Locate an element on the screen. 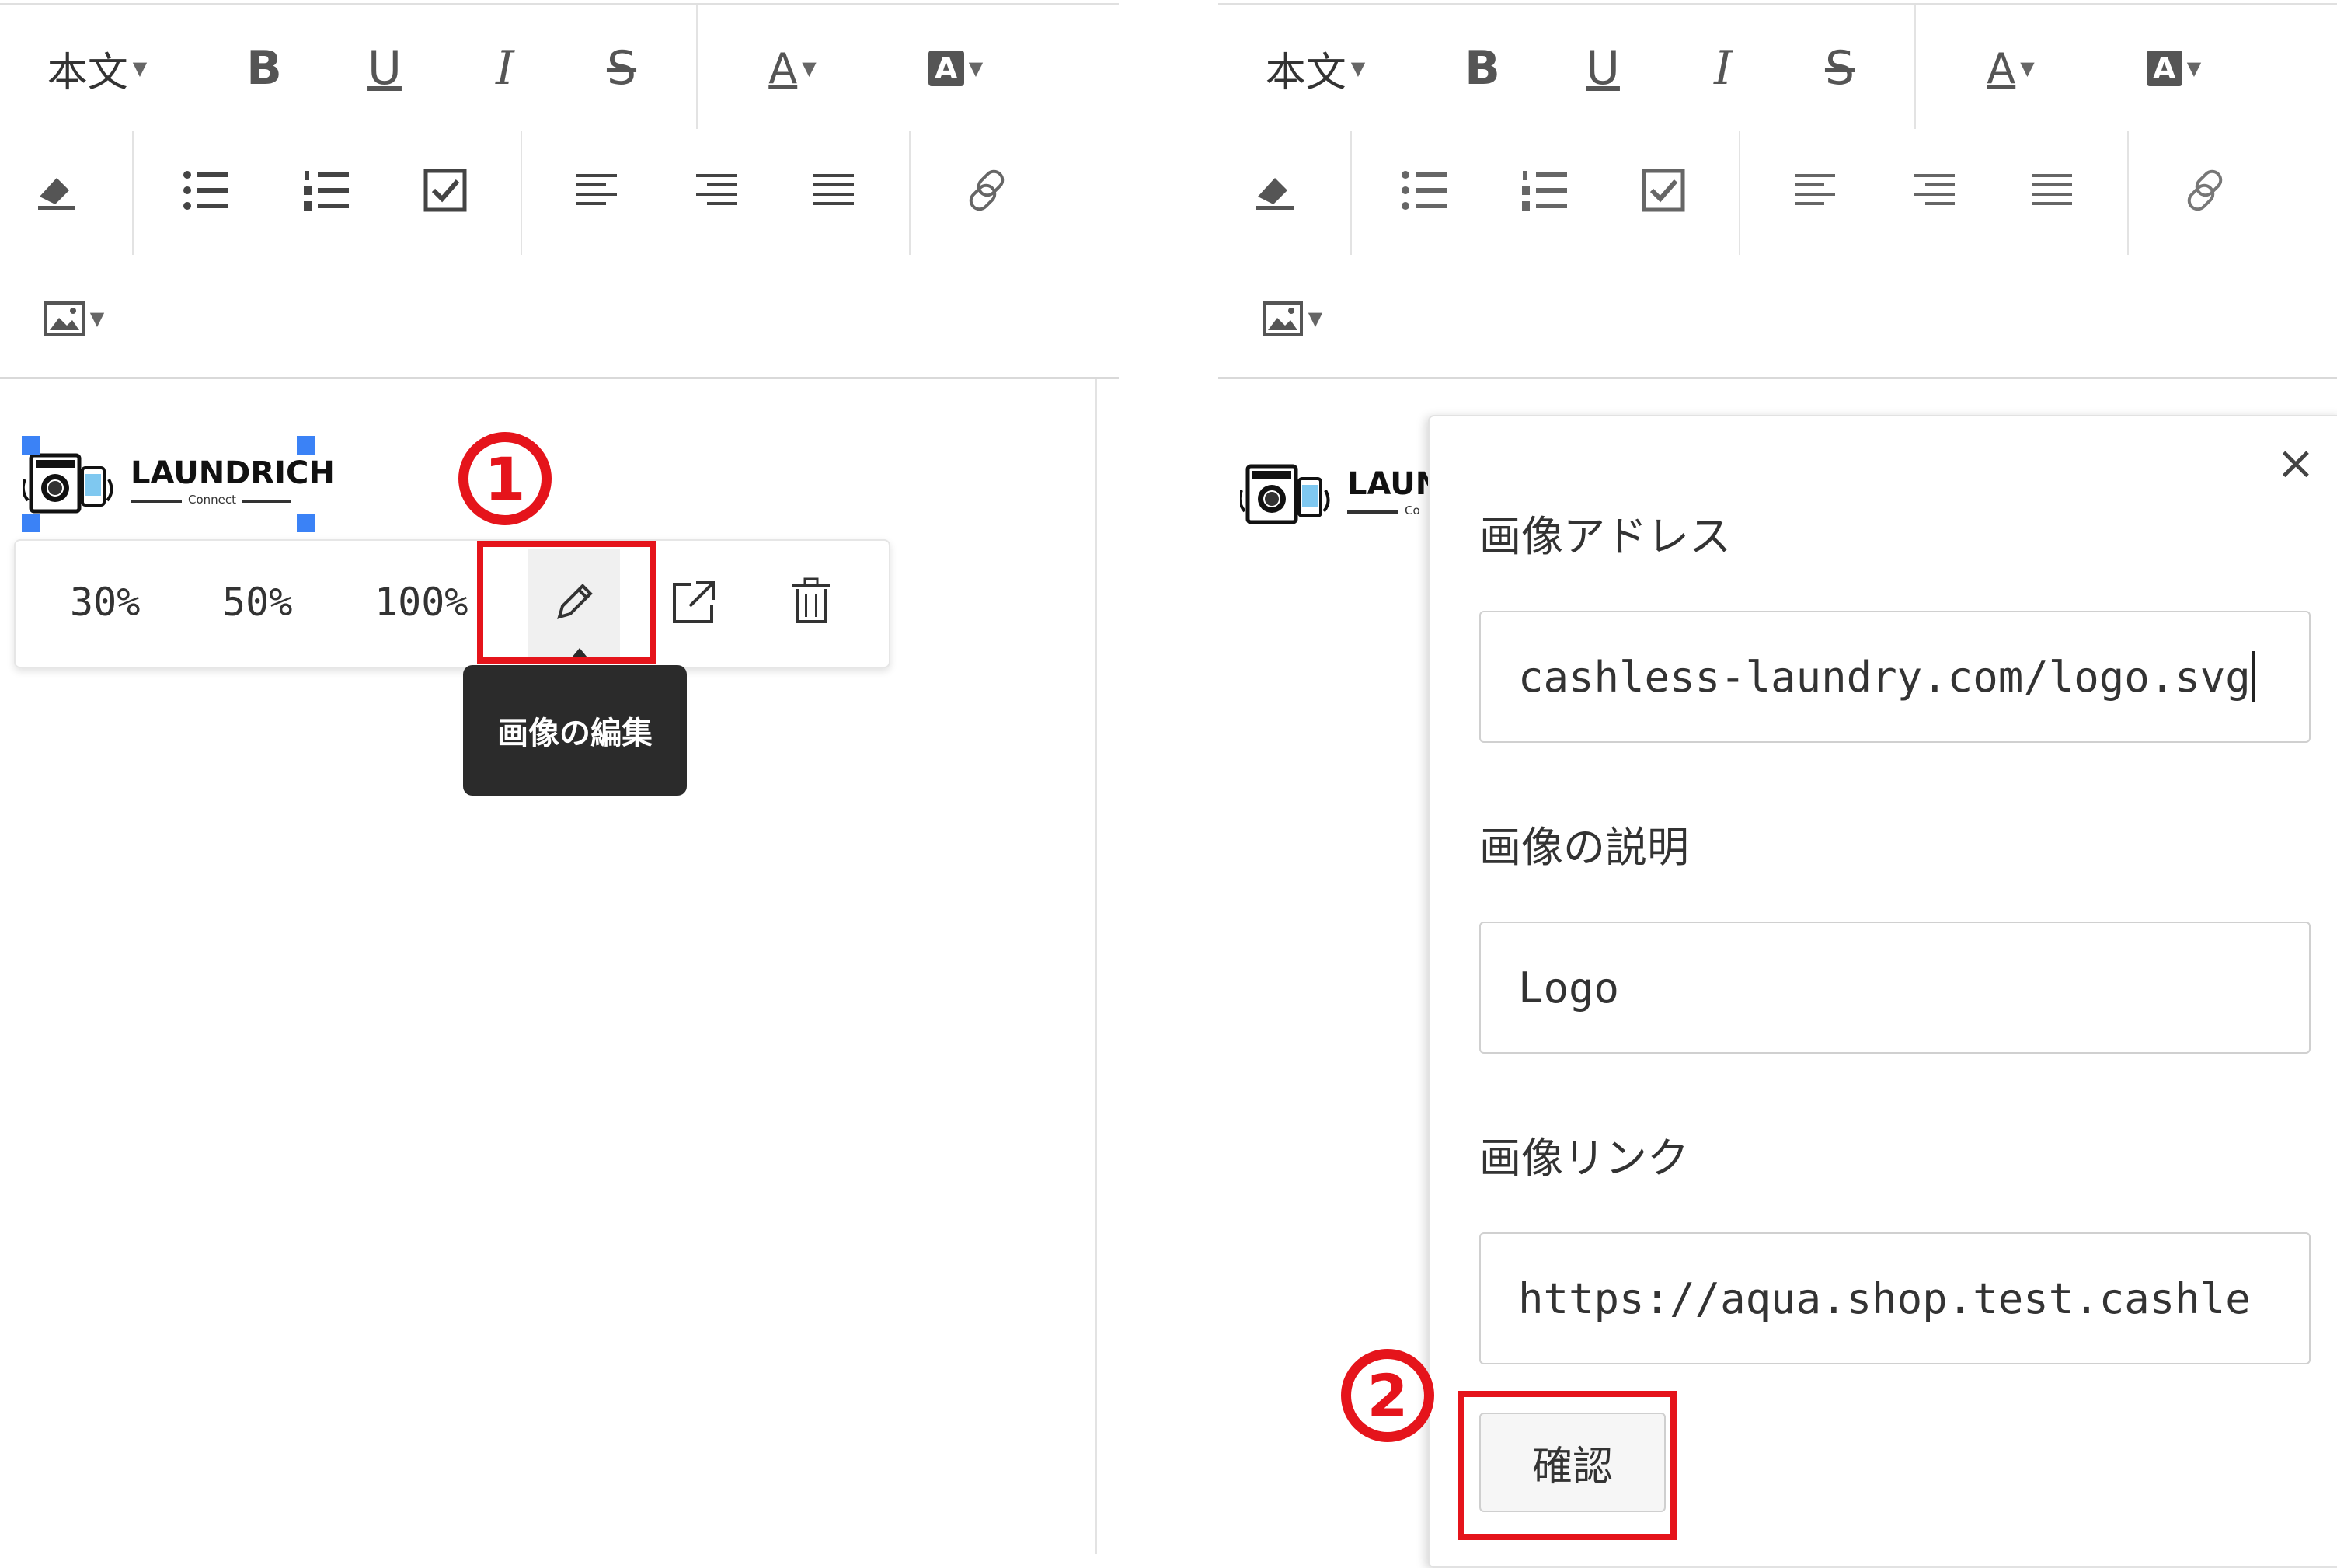 The width and height of the screenshot is (2337, 1568). step-2-highlight is located at coordinates (1567, 1465).